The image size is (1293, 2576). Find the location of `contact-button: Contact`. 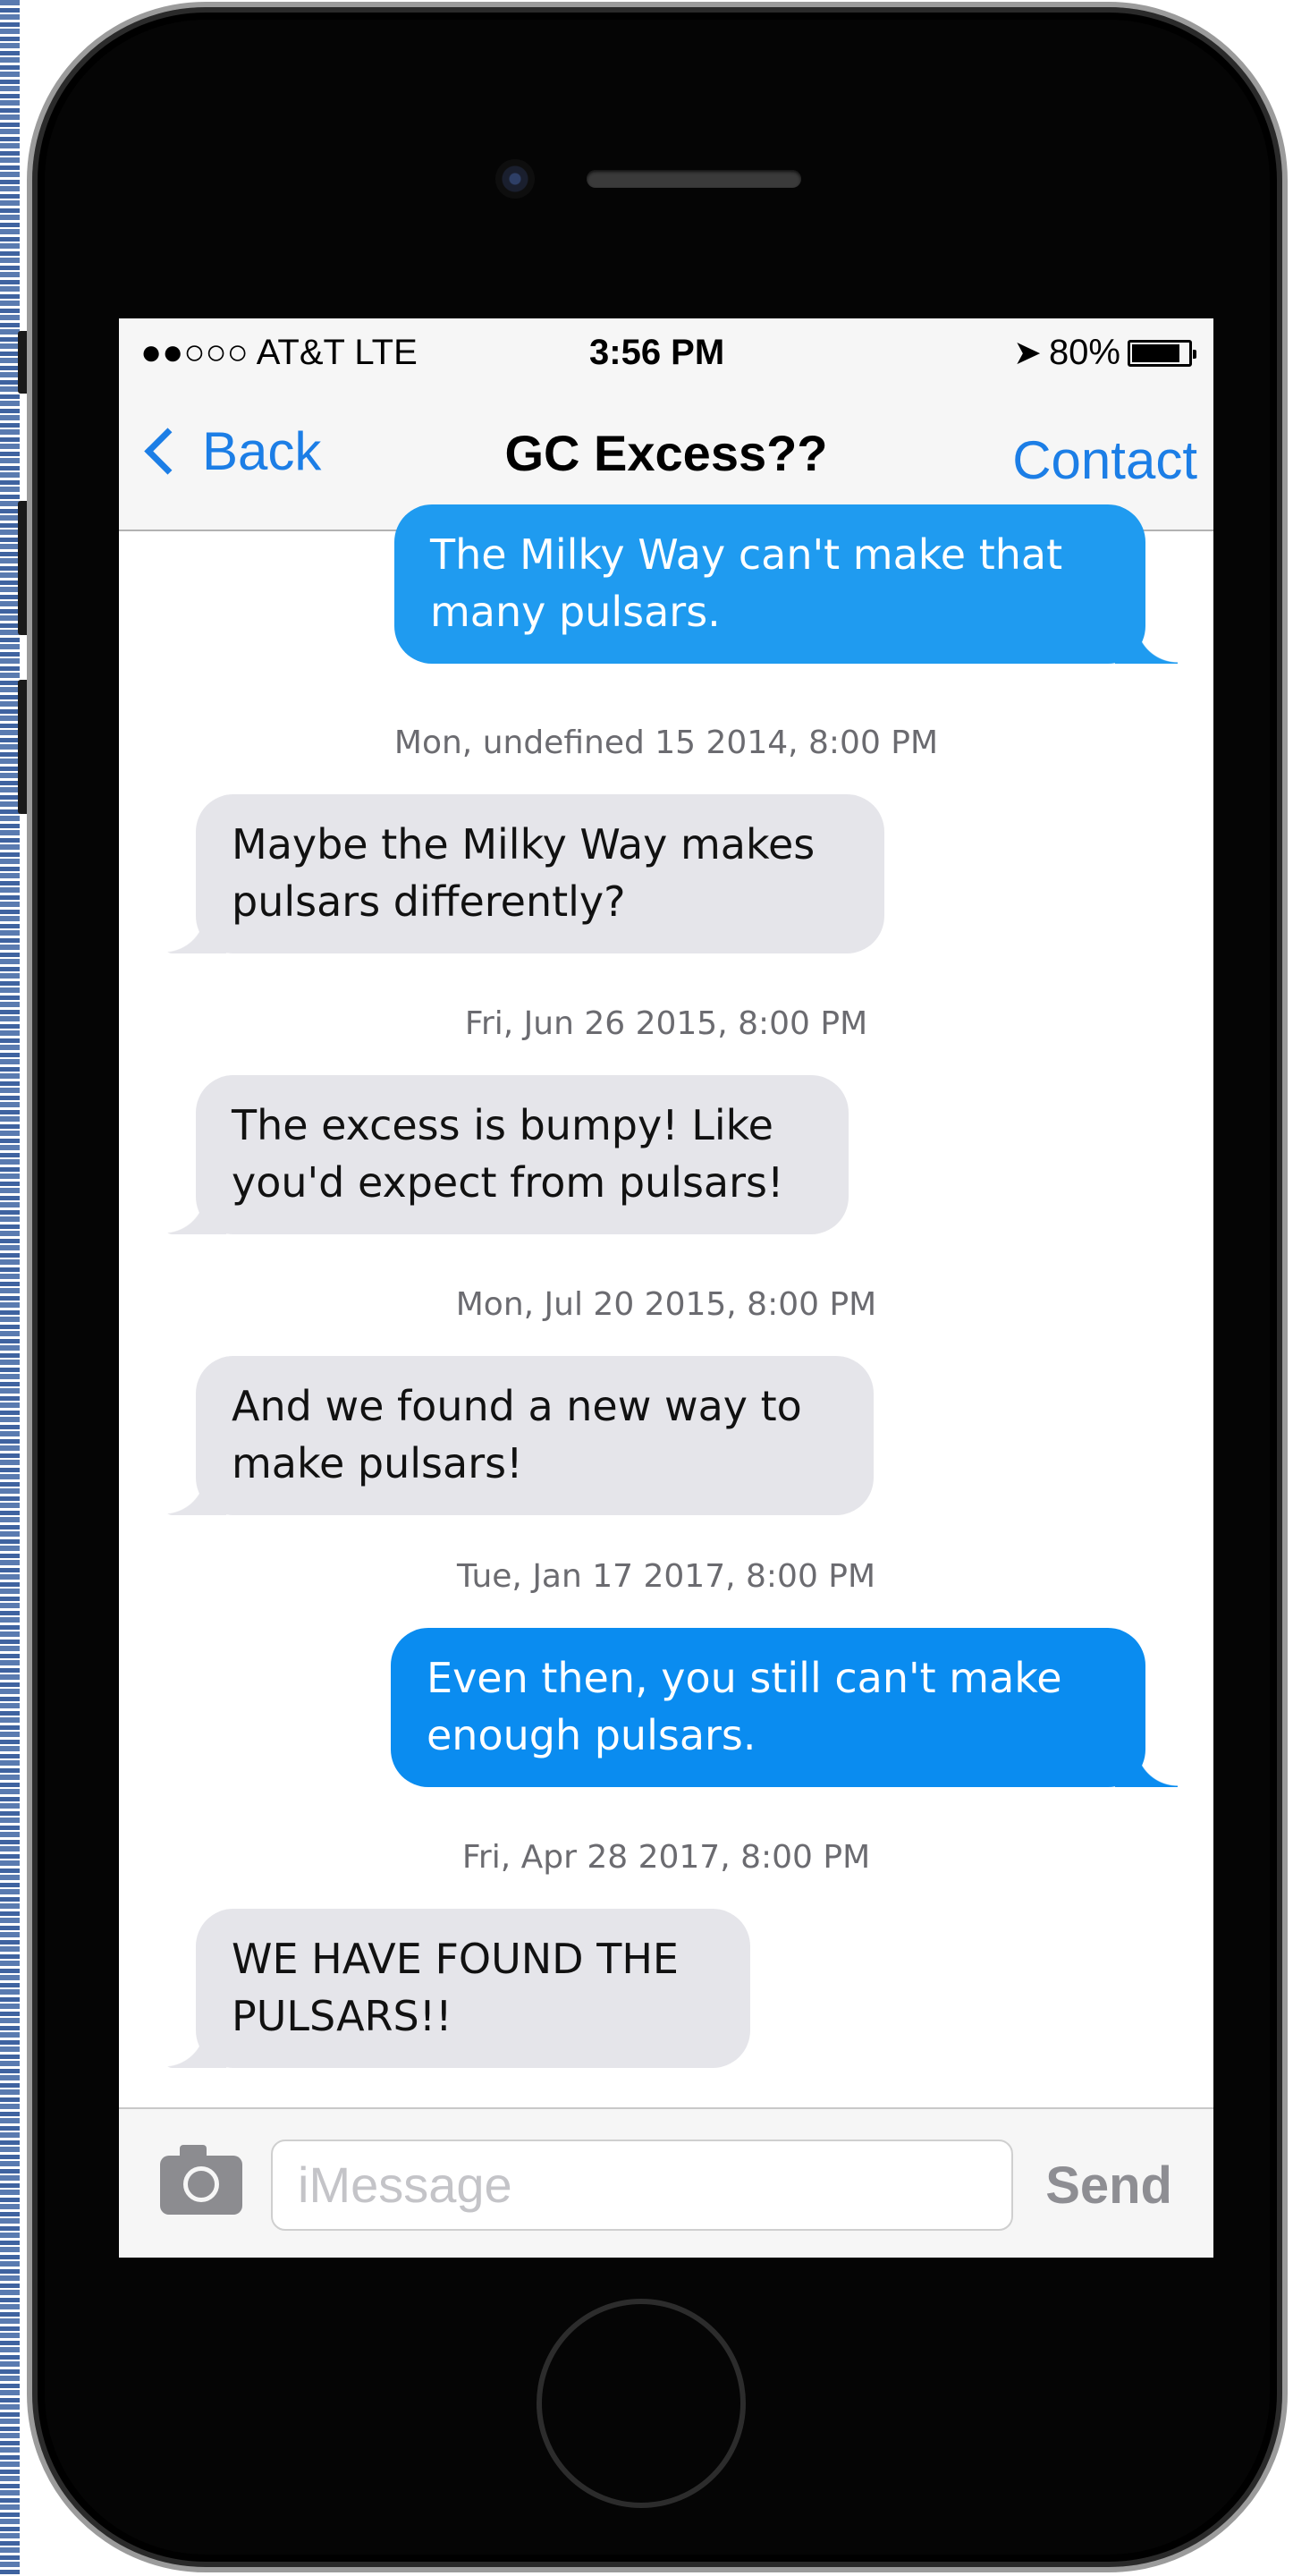

contact-button: Contact is located at coordinates (1105, 460).